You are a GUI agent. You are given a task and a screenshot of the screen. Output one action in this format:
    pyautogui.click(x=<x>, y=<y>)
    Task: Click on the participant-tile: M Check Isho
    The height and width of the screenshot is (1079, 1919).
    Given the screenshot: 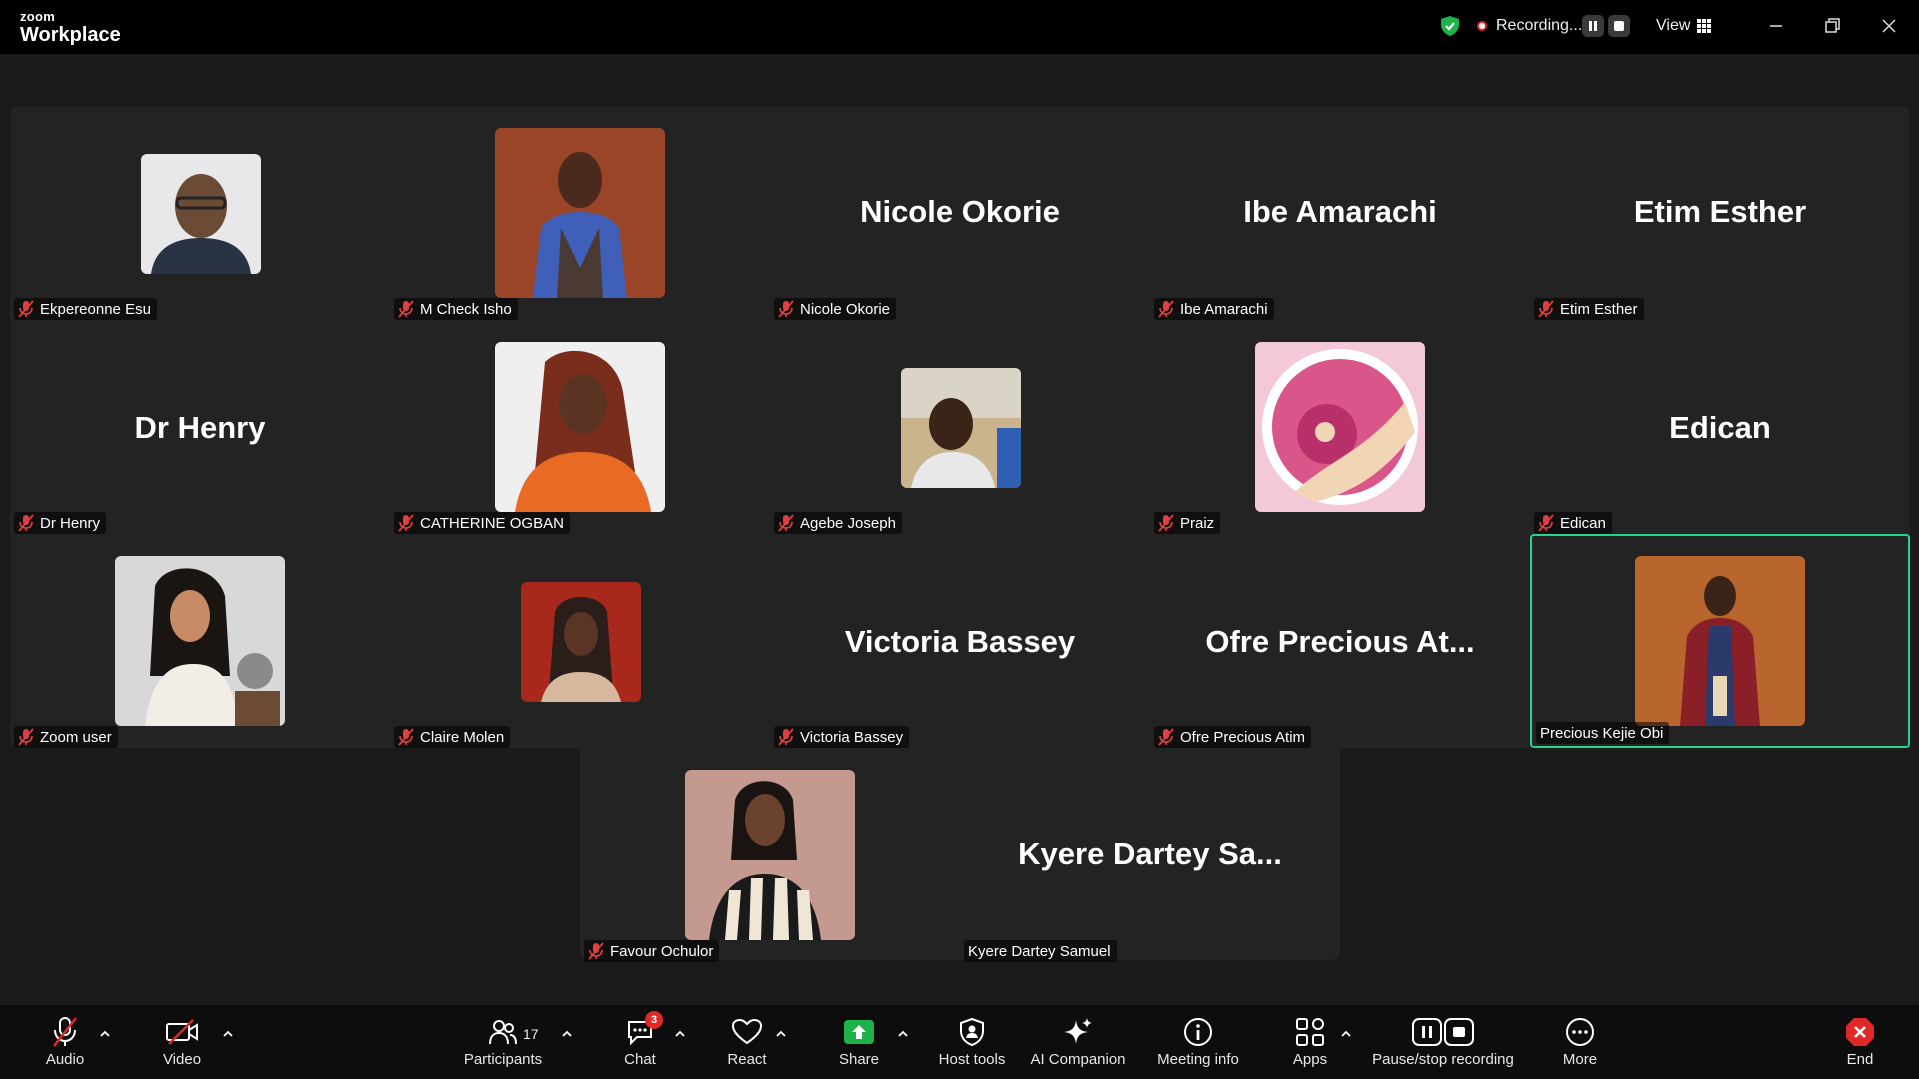 What is the action you would take?
    pyautogui.click(x=580, y=215)
    